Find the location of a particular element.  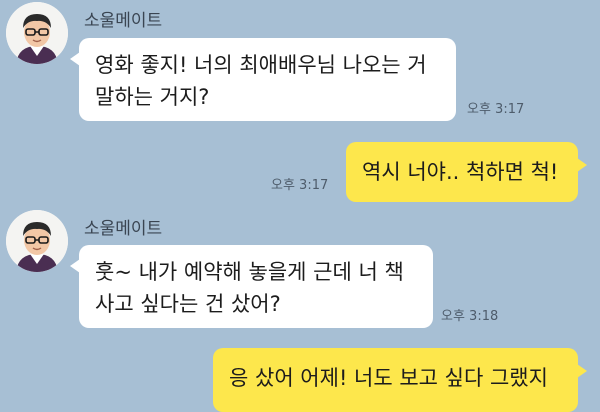

incoming-message-bubble: 훗~ 내가 예약해 놓을게 근데 너 책 사고 싶다는 건 샀어? is located at coordinates (251, 286).